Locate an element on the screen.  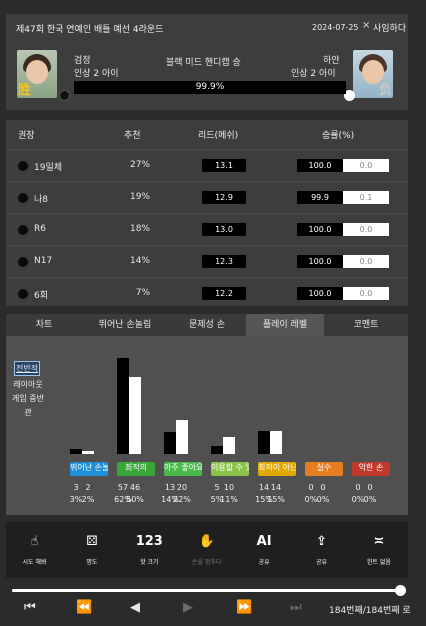
ai-button: AI 공유 is located at coordinates (264, 550).